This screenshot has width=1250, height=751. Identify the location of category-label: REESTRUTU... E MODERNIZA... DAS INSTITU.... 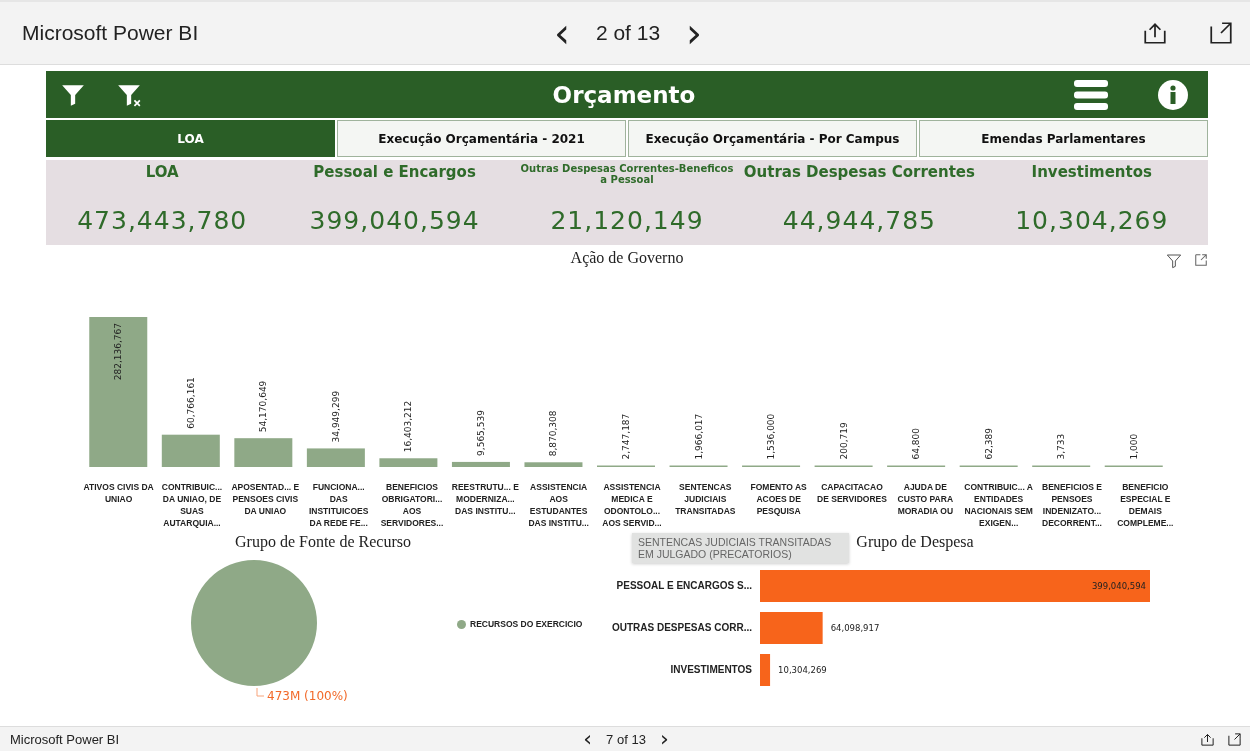
(485, 499).